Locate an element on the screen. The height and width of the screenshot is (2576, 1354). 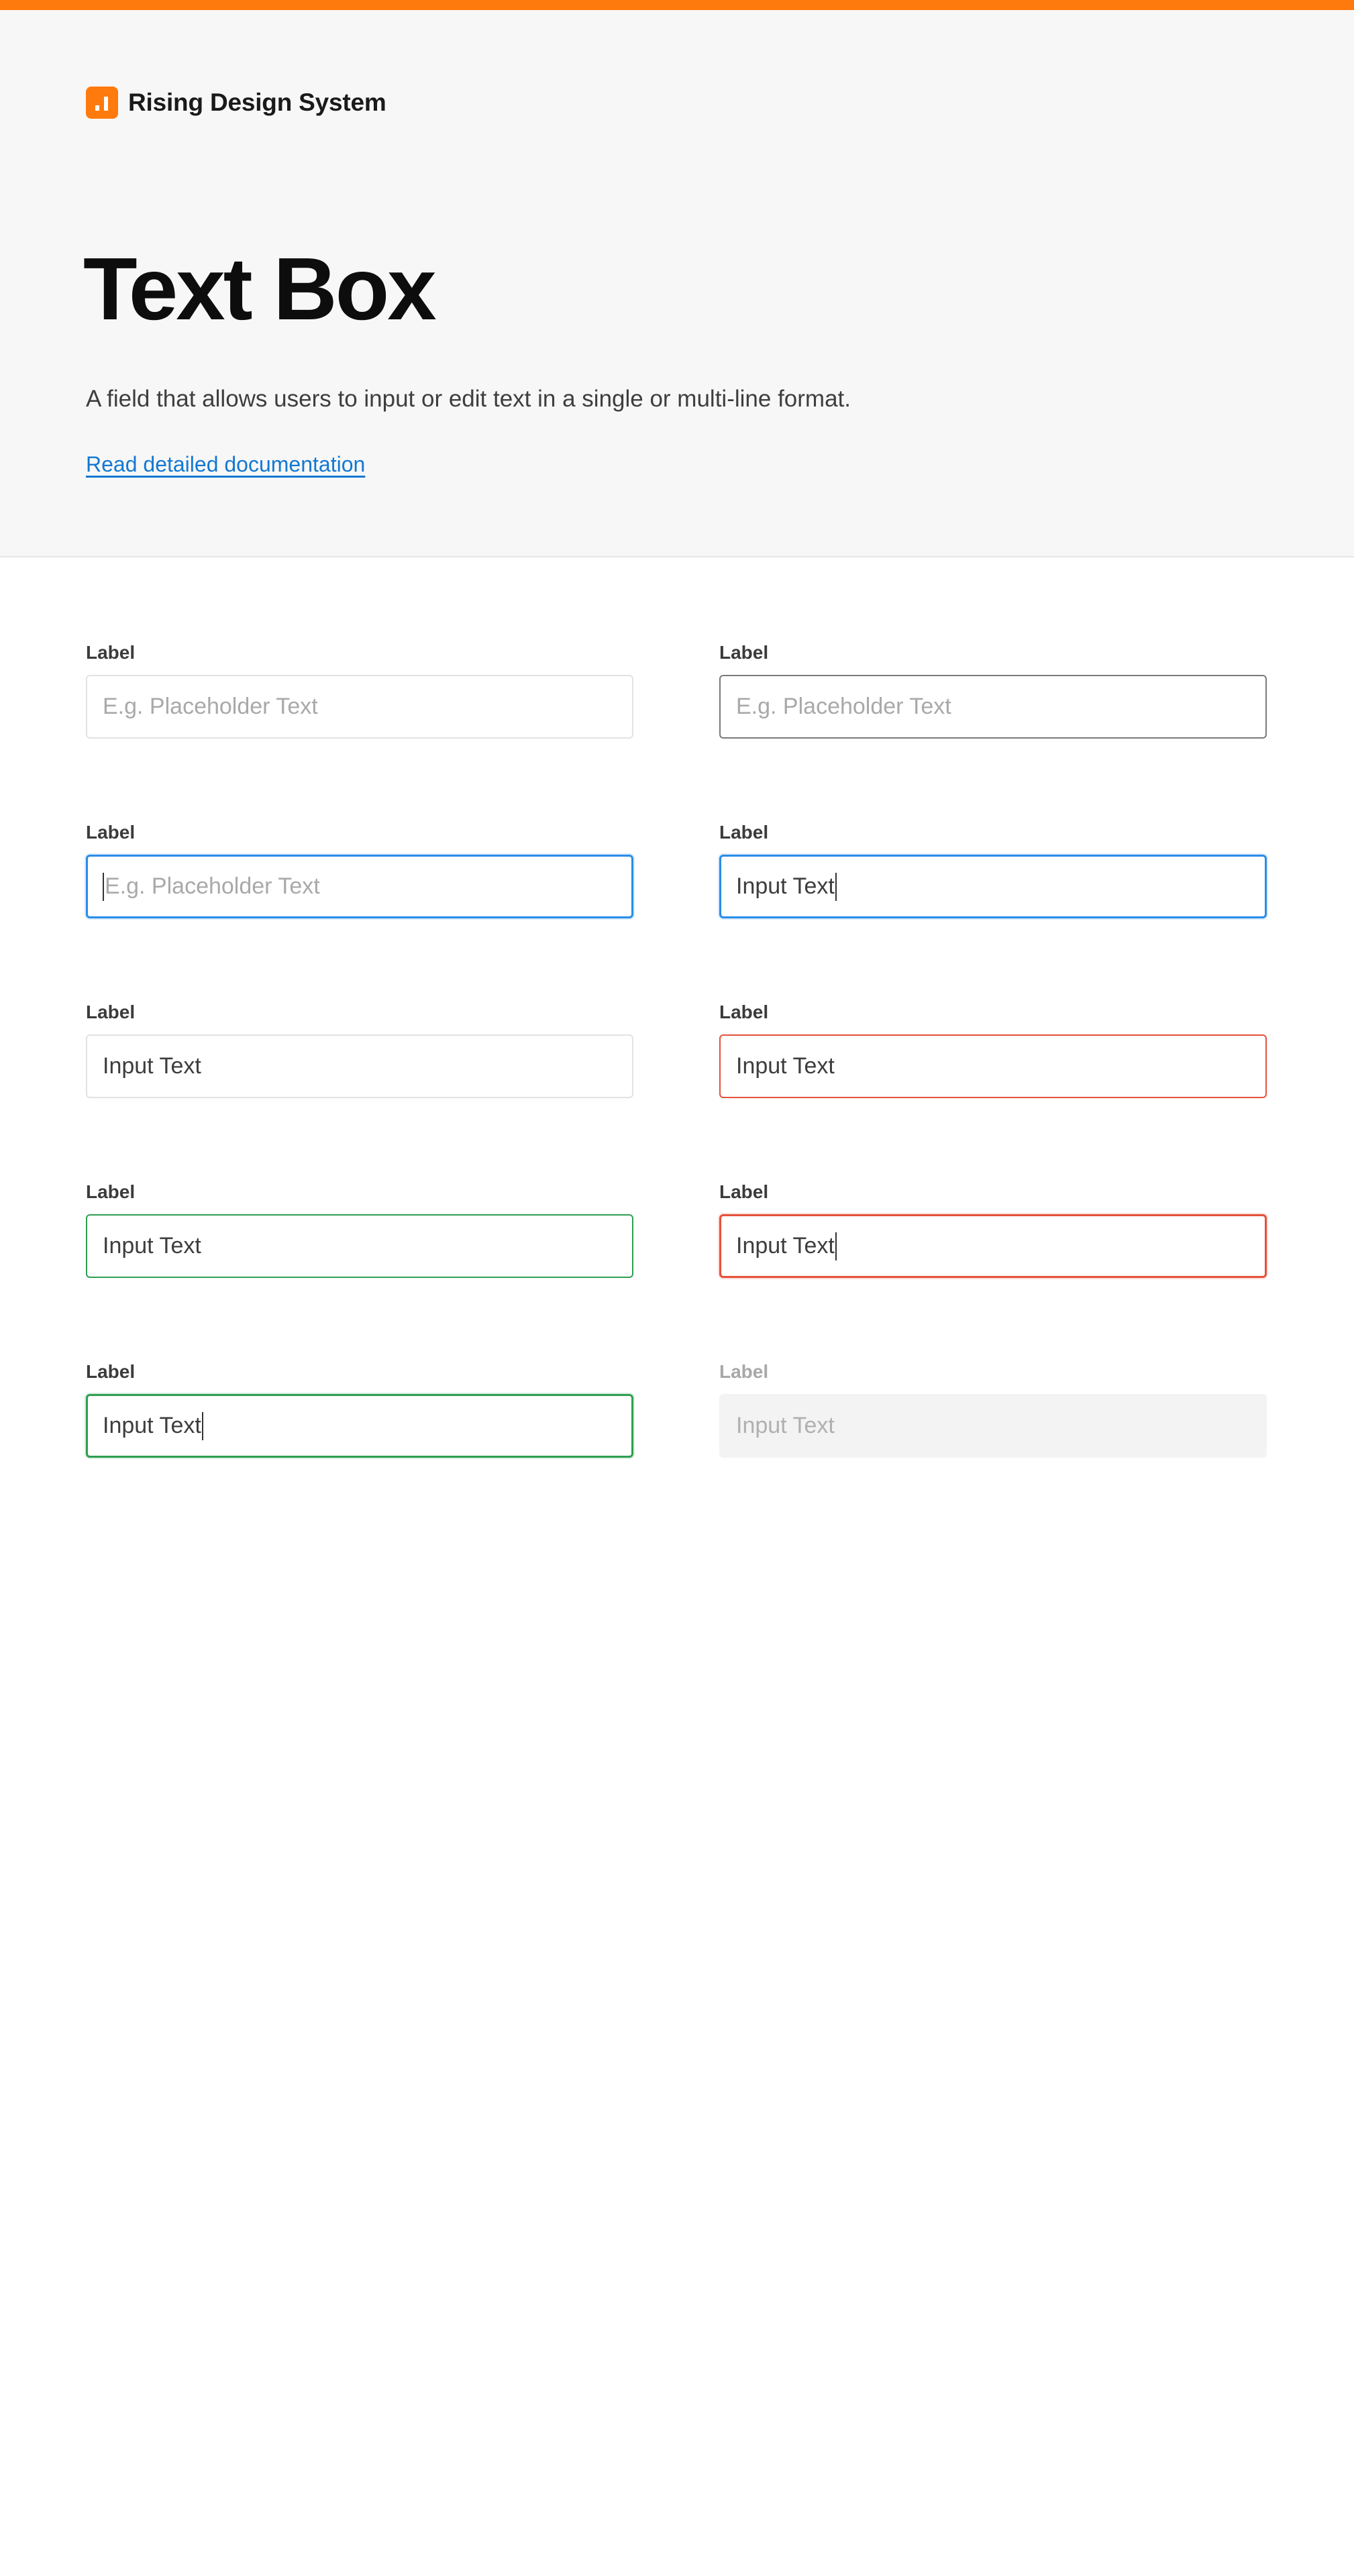
text-box-filled: Label Input Text is located at coordinates (360, 1049).